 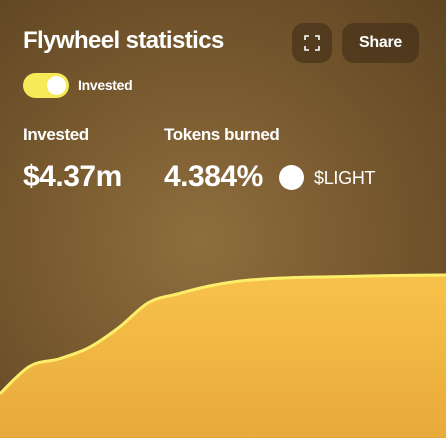 I want to click on invested-toggle, so click(x=46, y=85).